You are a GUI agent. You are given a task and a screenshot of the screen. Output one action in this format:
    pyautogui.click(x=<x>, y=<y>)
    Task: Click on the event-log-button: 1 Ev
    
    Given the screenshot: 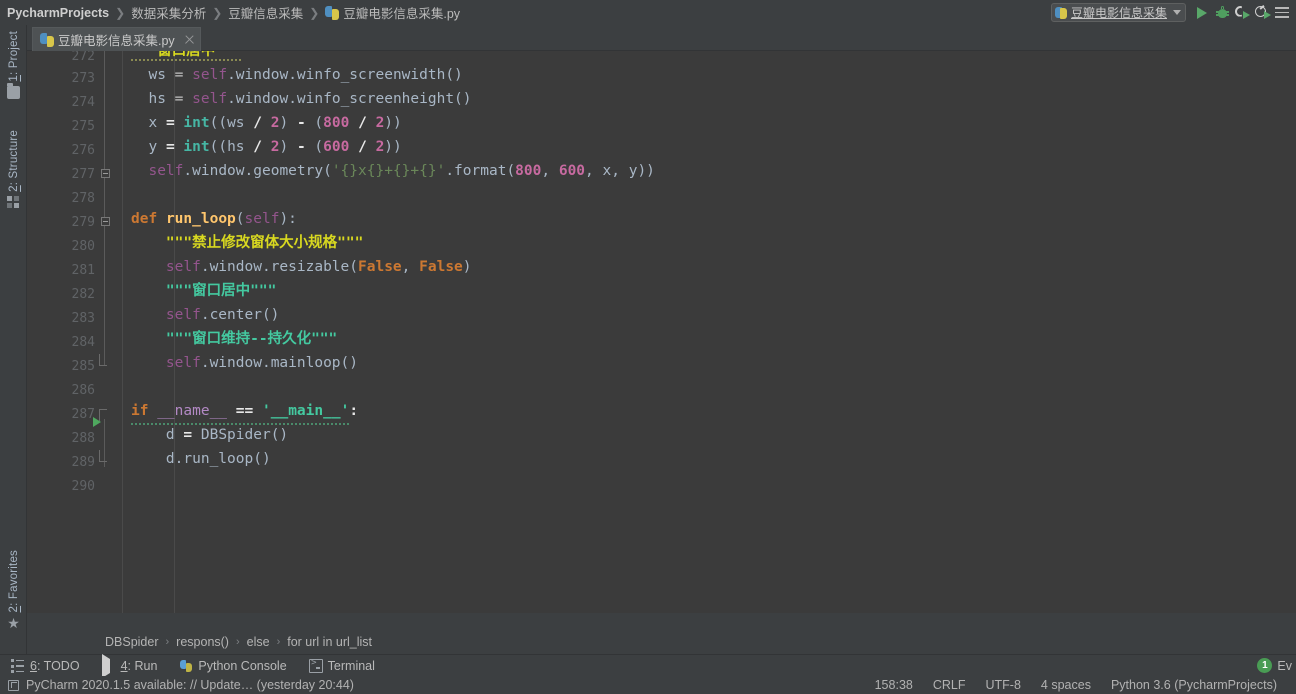 What is the action you would take?
    pyautogui.click(x=1276, y=665)
    